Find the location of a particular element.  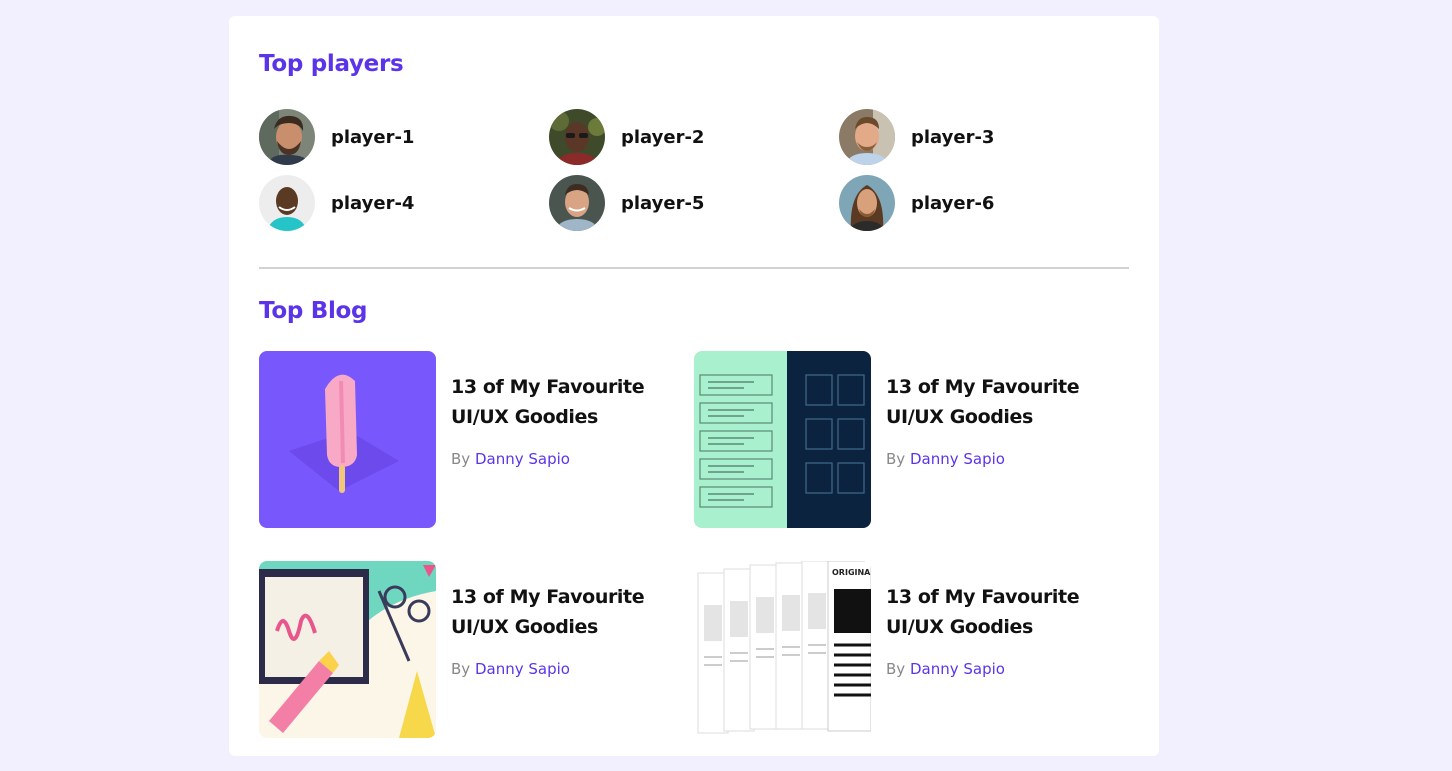

player-name: player-4 is located at coordinates (372, 203).